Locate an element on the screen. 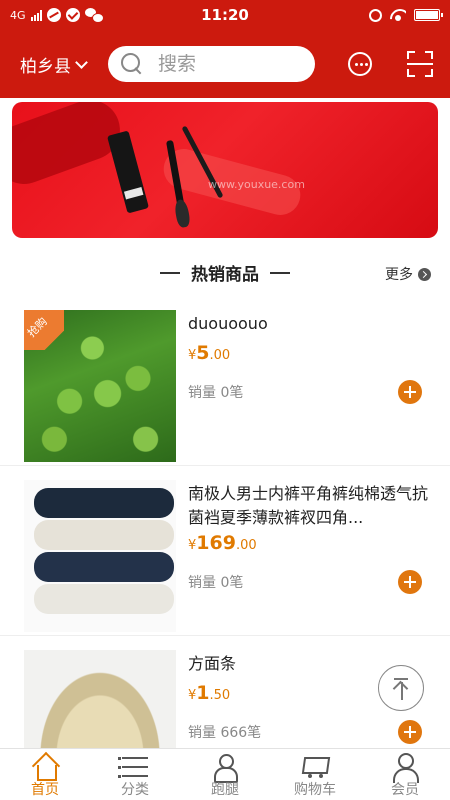 The image size is (450, 800). status-left: 4G is located at coordinates (90, 15).